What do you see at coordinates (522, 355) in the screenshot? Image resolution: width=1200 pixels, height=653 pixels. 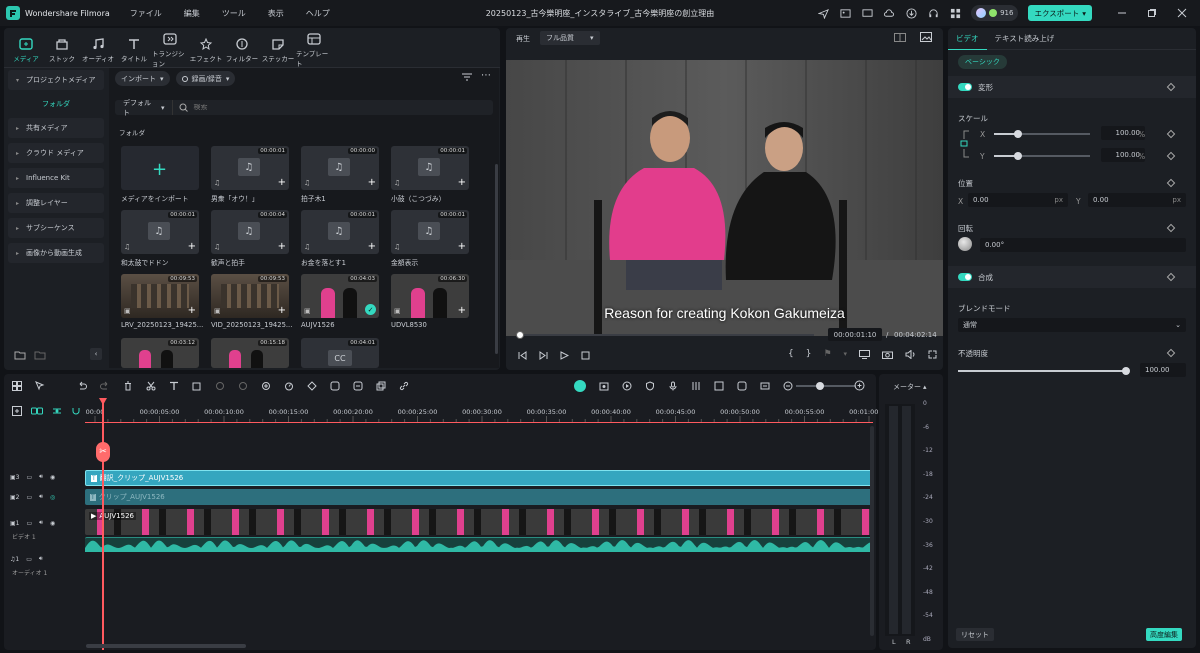 I see `previous-frame-icon` at bounding box center [522, 355].